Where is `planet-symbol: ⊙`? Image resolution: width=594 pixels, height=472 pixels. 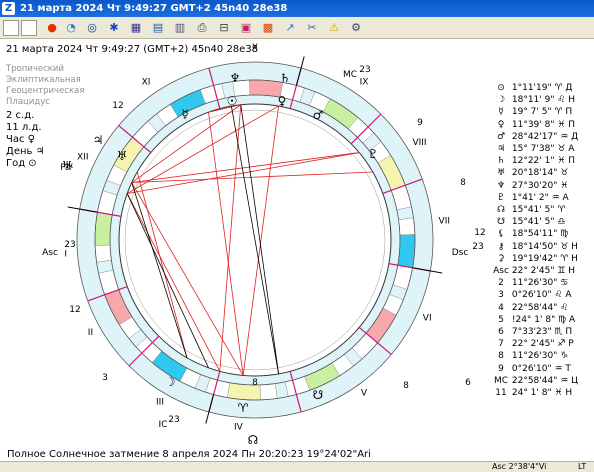
planet-symbol: ⊙ is located at coordinates (501, 88).